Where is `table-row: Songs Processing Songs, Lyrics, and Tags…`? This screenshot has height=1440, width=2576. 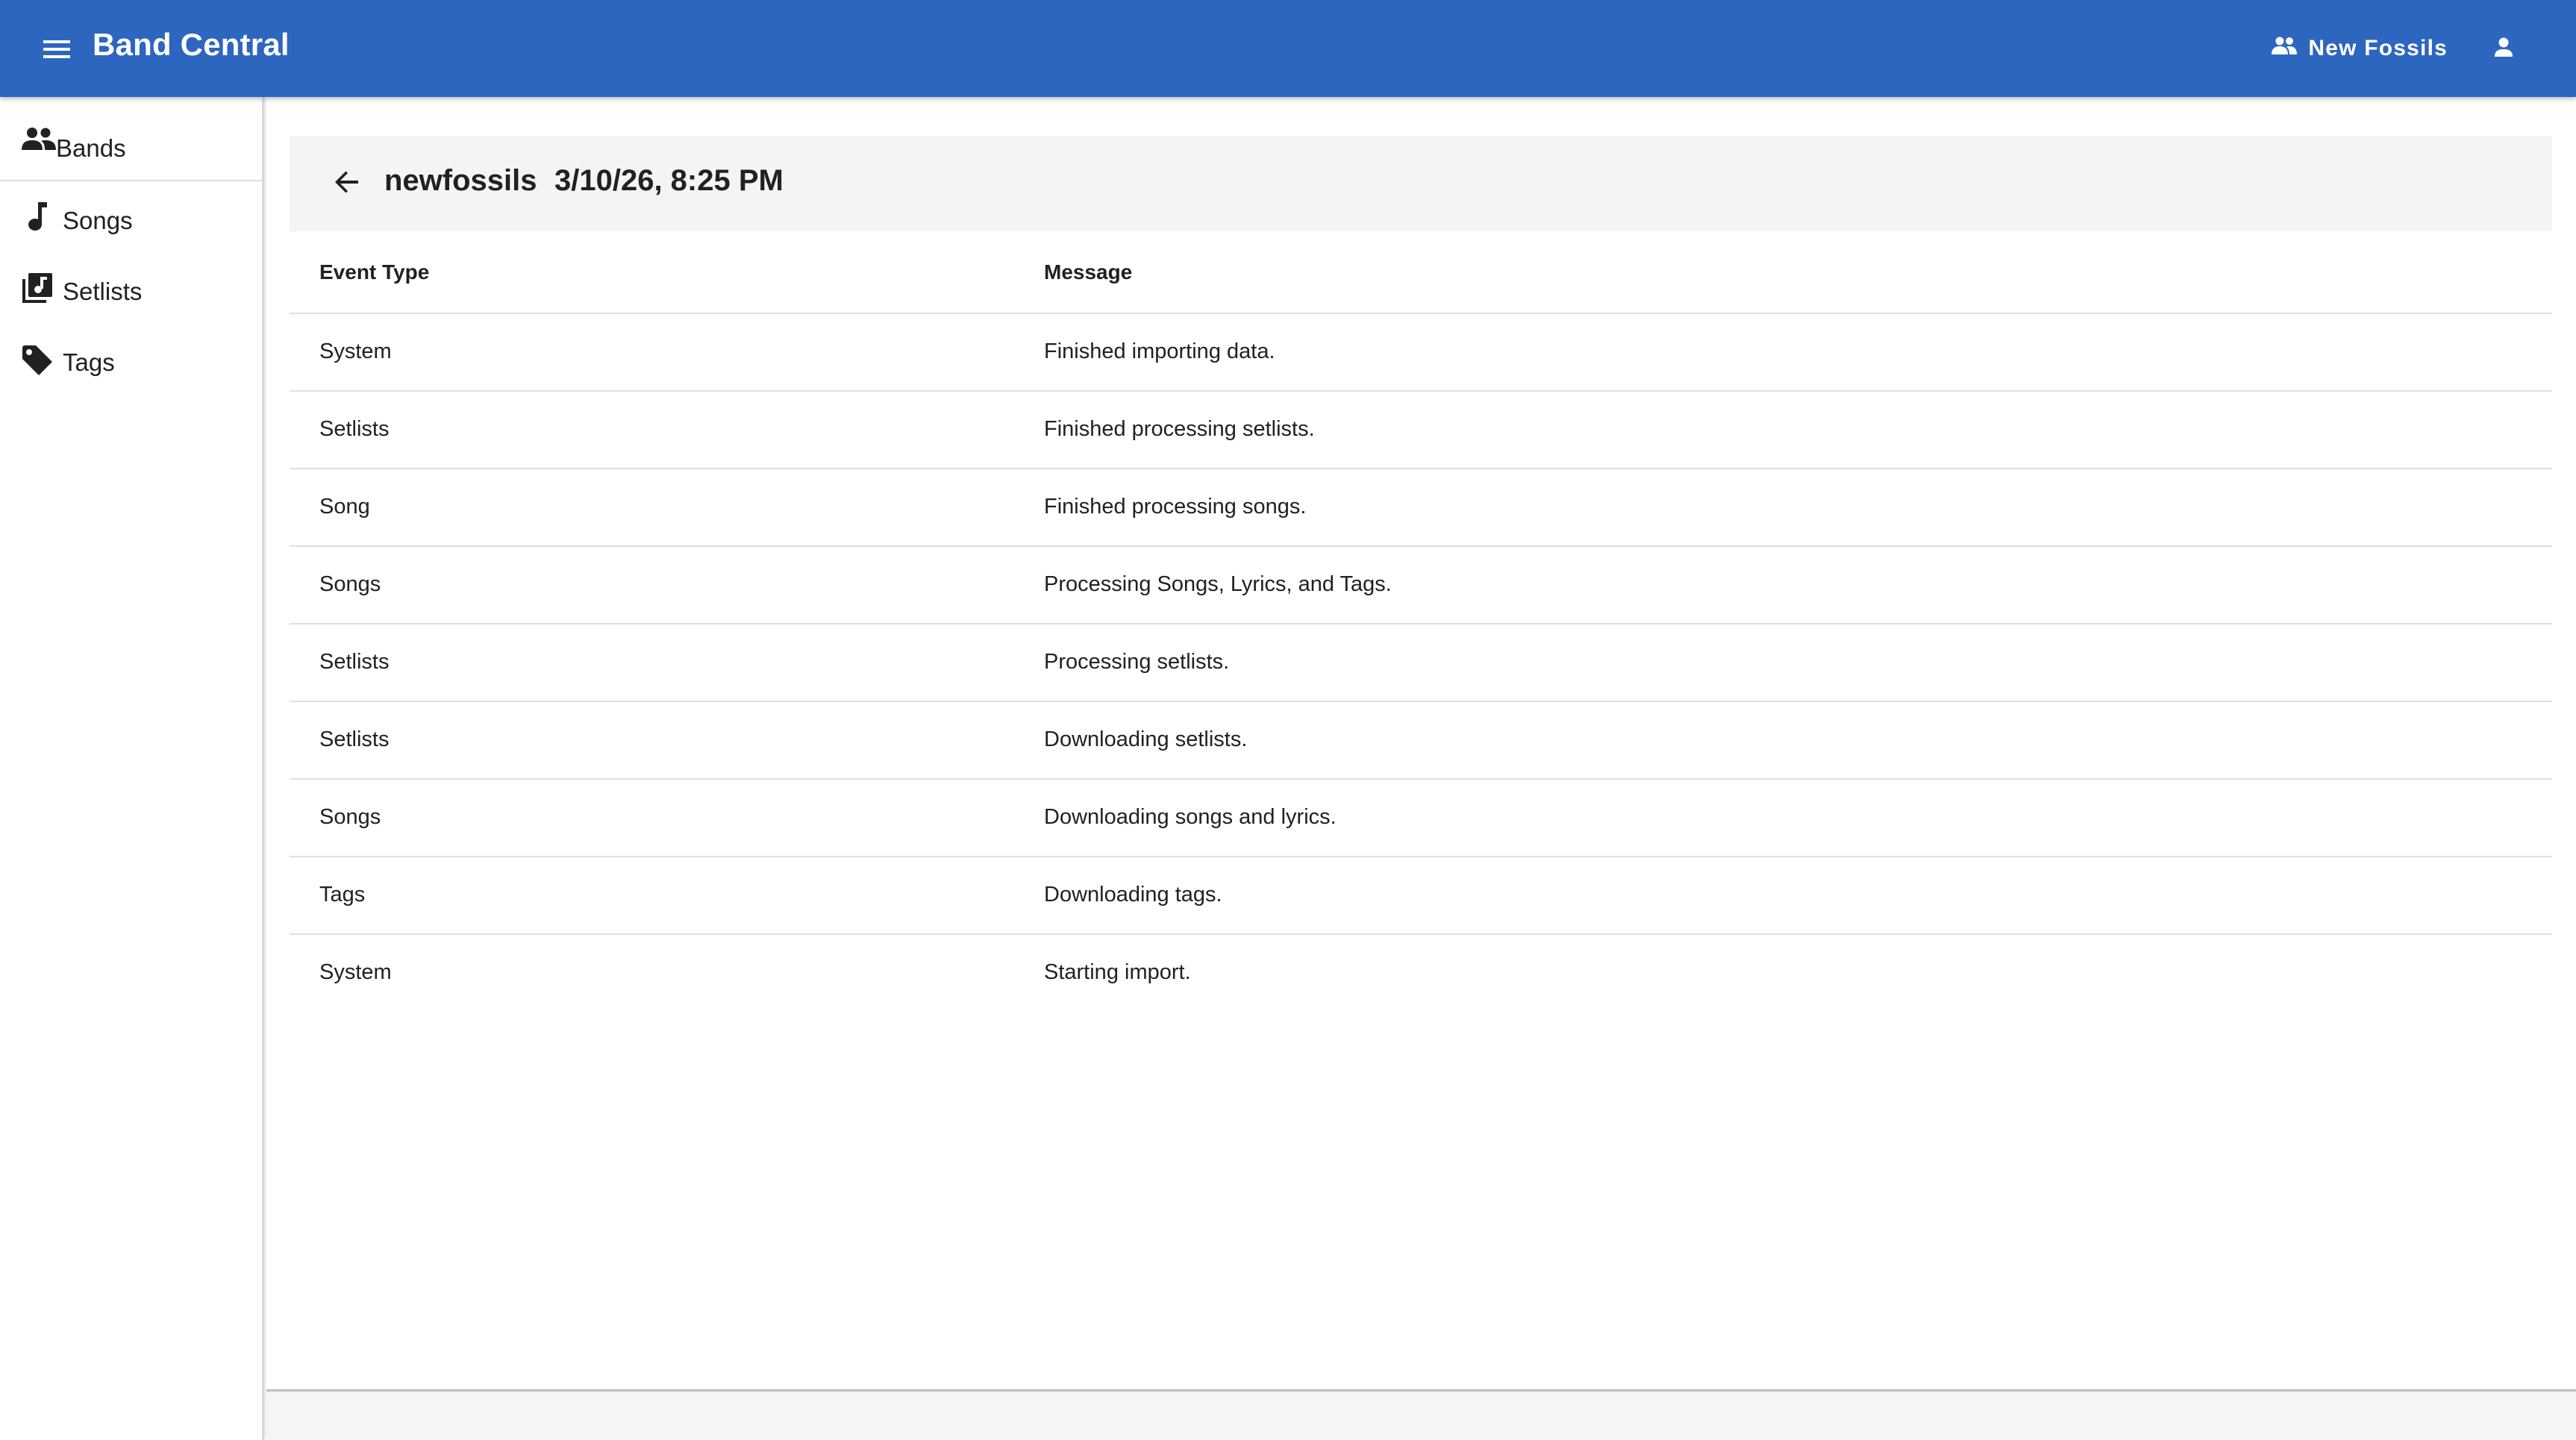
table-row: Songs Processing Songs, Lyrics, and Tags… is located at coordinates (1421, 585).